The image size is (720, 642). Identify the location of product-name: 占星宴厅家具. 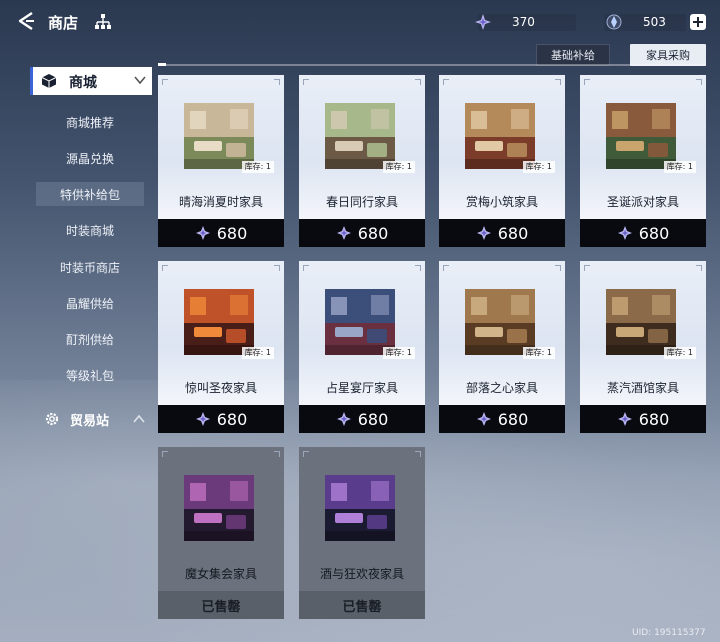
(361, 388).